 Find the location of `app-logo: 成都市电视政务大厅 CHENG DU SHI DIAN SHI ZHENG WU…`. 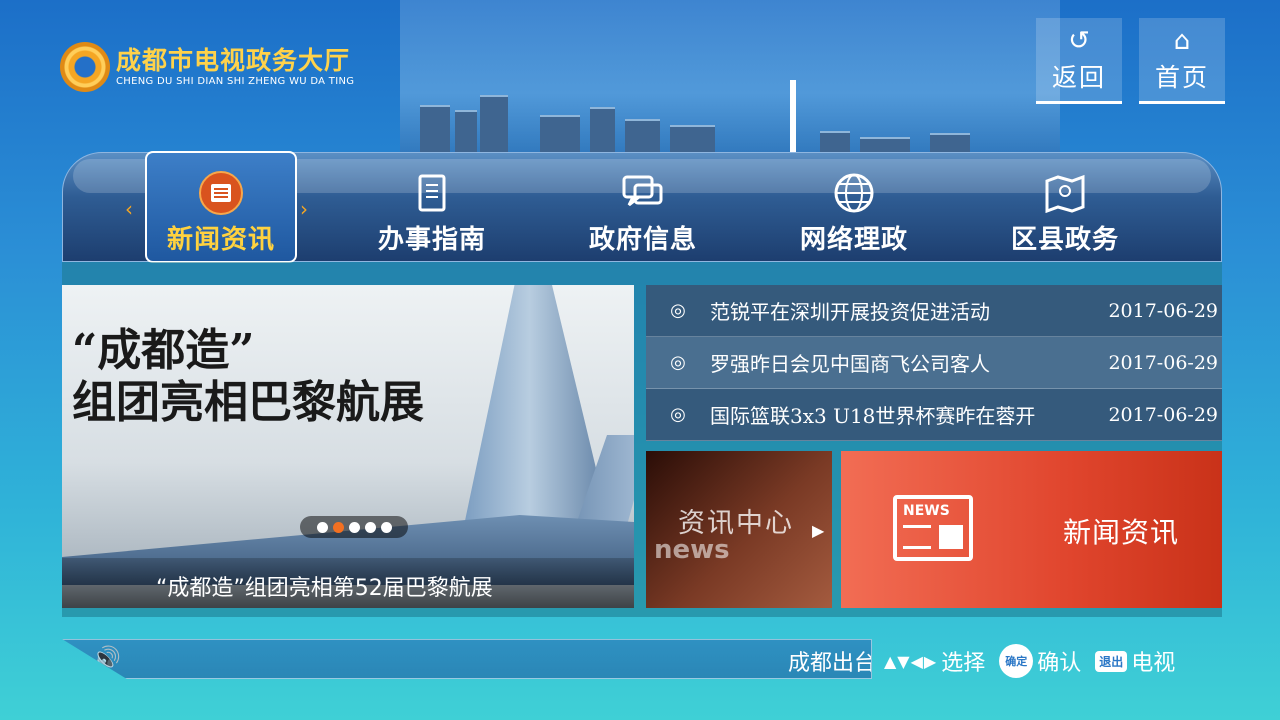

app-logo: 成都市电视政务大厅 CHENG DU SHI DIAN SHI ZHENG WU… is located at coordinates (207, 67).